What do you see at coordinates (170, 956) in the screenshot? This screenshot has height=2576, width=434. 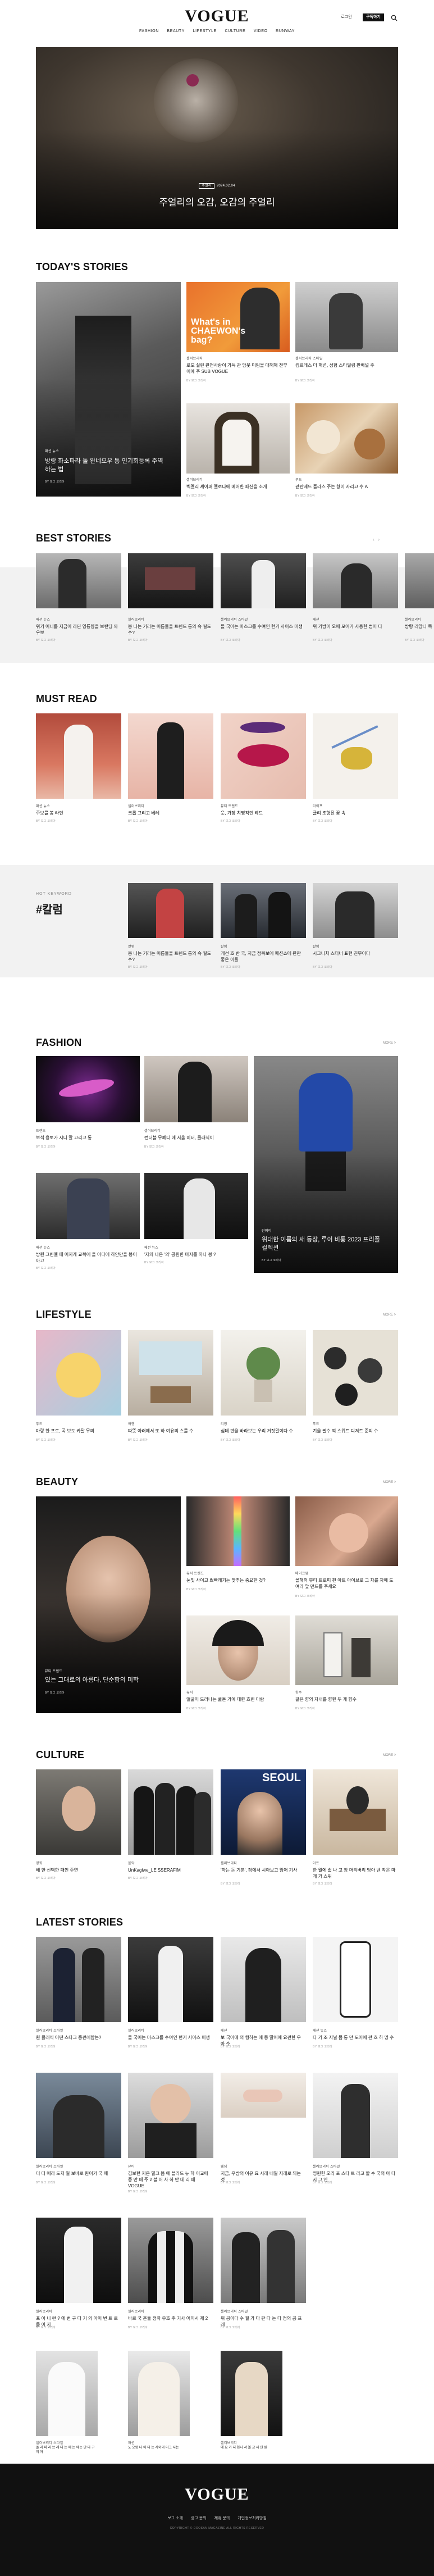 I see `hot-item-title-1: 봉 나는 기라는 이름들을 트렌드 통의 속 필도 수?` at bounding box center [170, 956].